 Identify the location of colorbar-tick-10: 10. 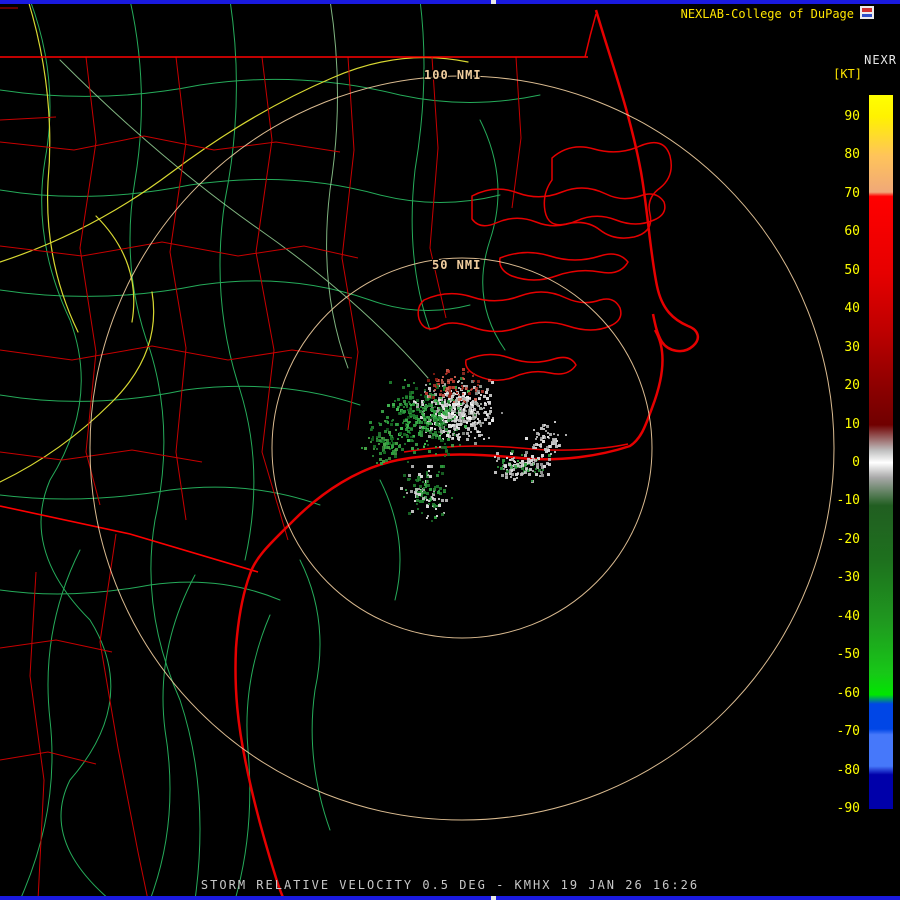
(852, 424).